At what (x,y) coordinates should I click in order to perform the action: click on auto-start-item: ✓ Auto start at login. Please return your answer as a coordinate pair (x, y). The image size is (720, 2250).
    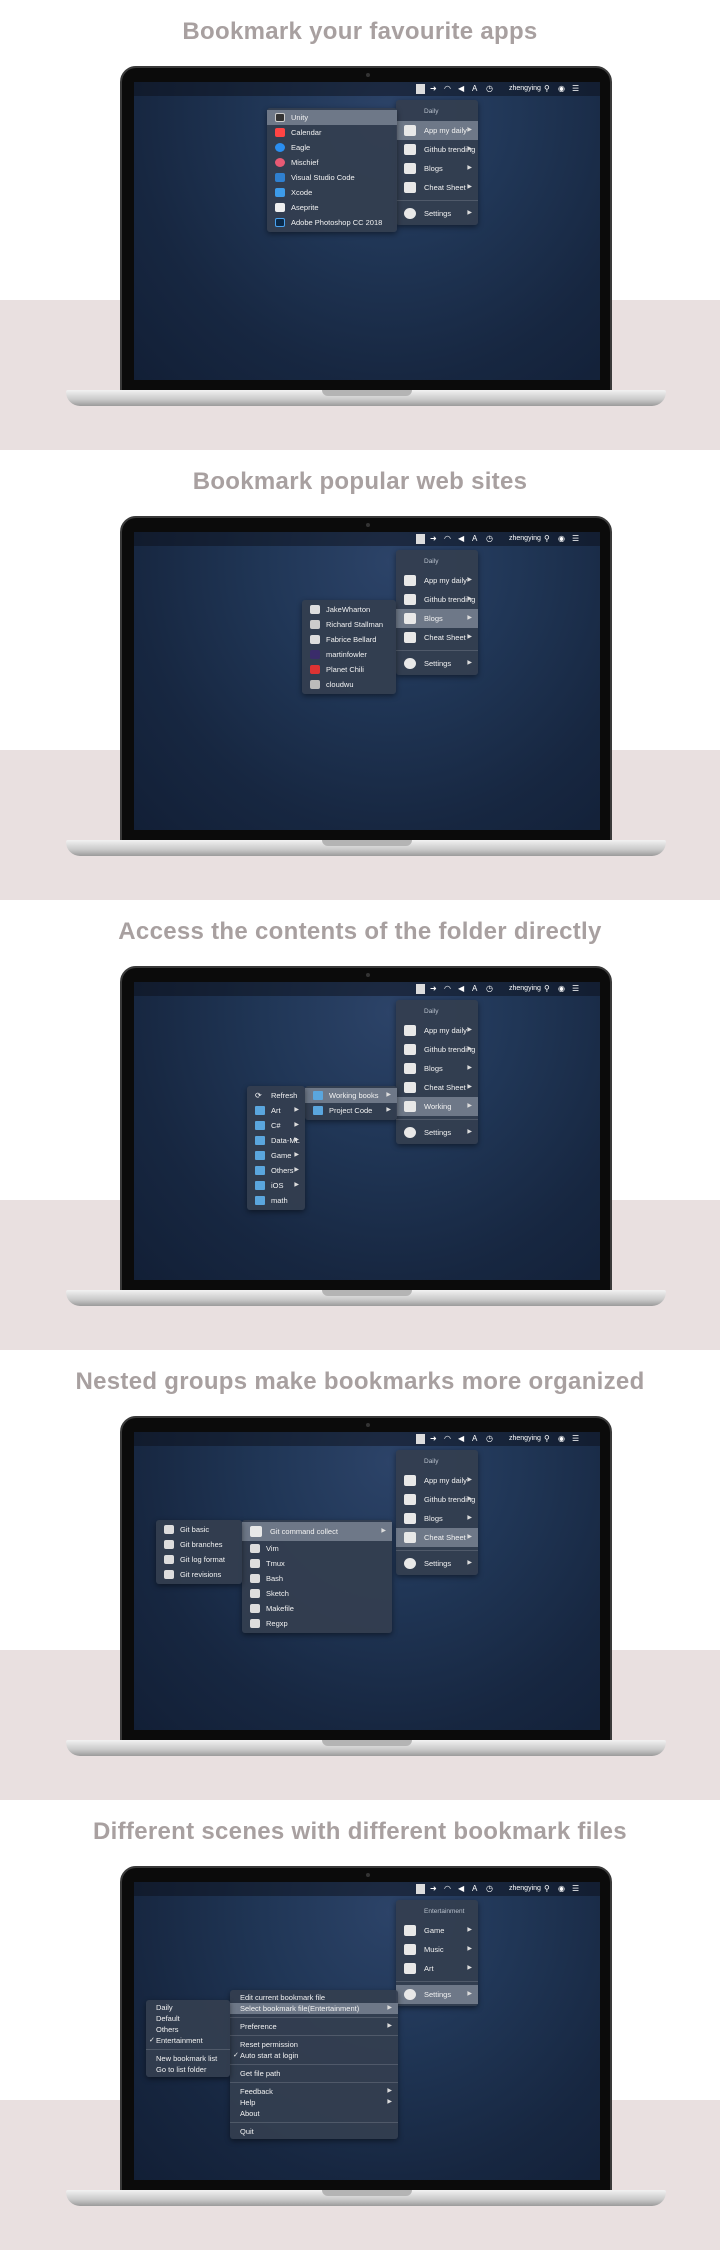
    Looking at the image, I should click on (314, 2055).